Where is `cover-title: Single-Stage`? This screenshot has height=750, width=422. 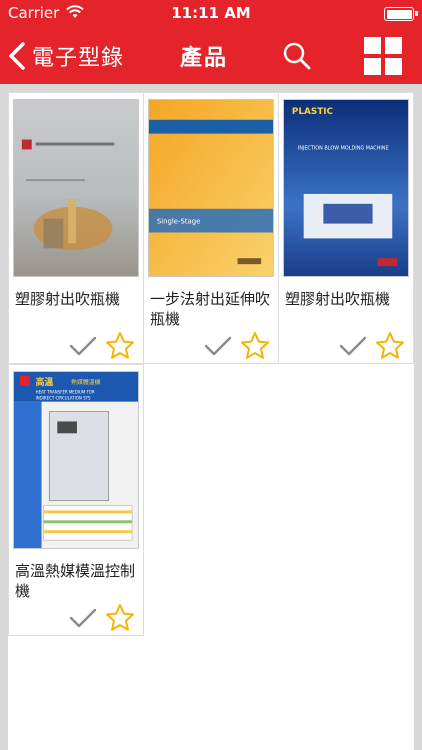 cover-title: Single-Stage is located at coordinates (178, 222).